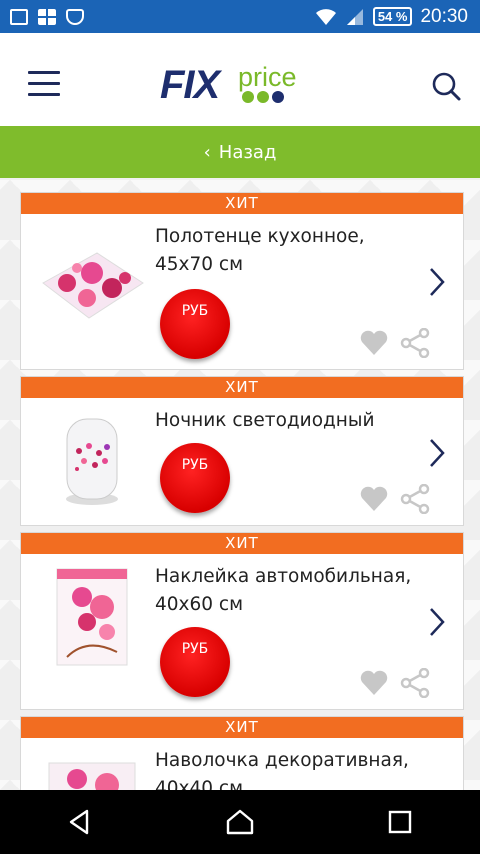  Describe the element at coordinates (207, 152) in the screenshot. I see `chevron-left-icon: ‹` at that location.